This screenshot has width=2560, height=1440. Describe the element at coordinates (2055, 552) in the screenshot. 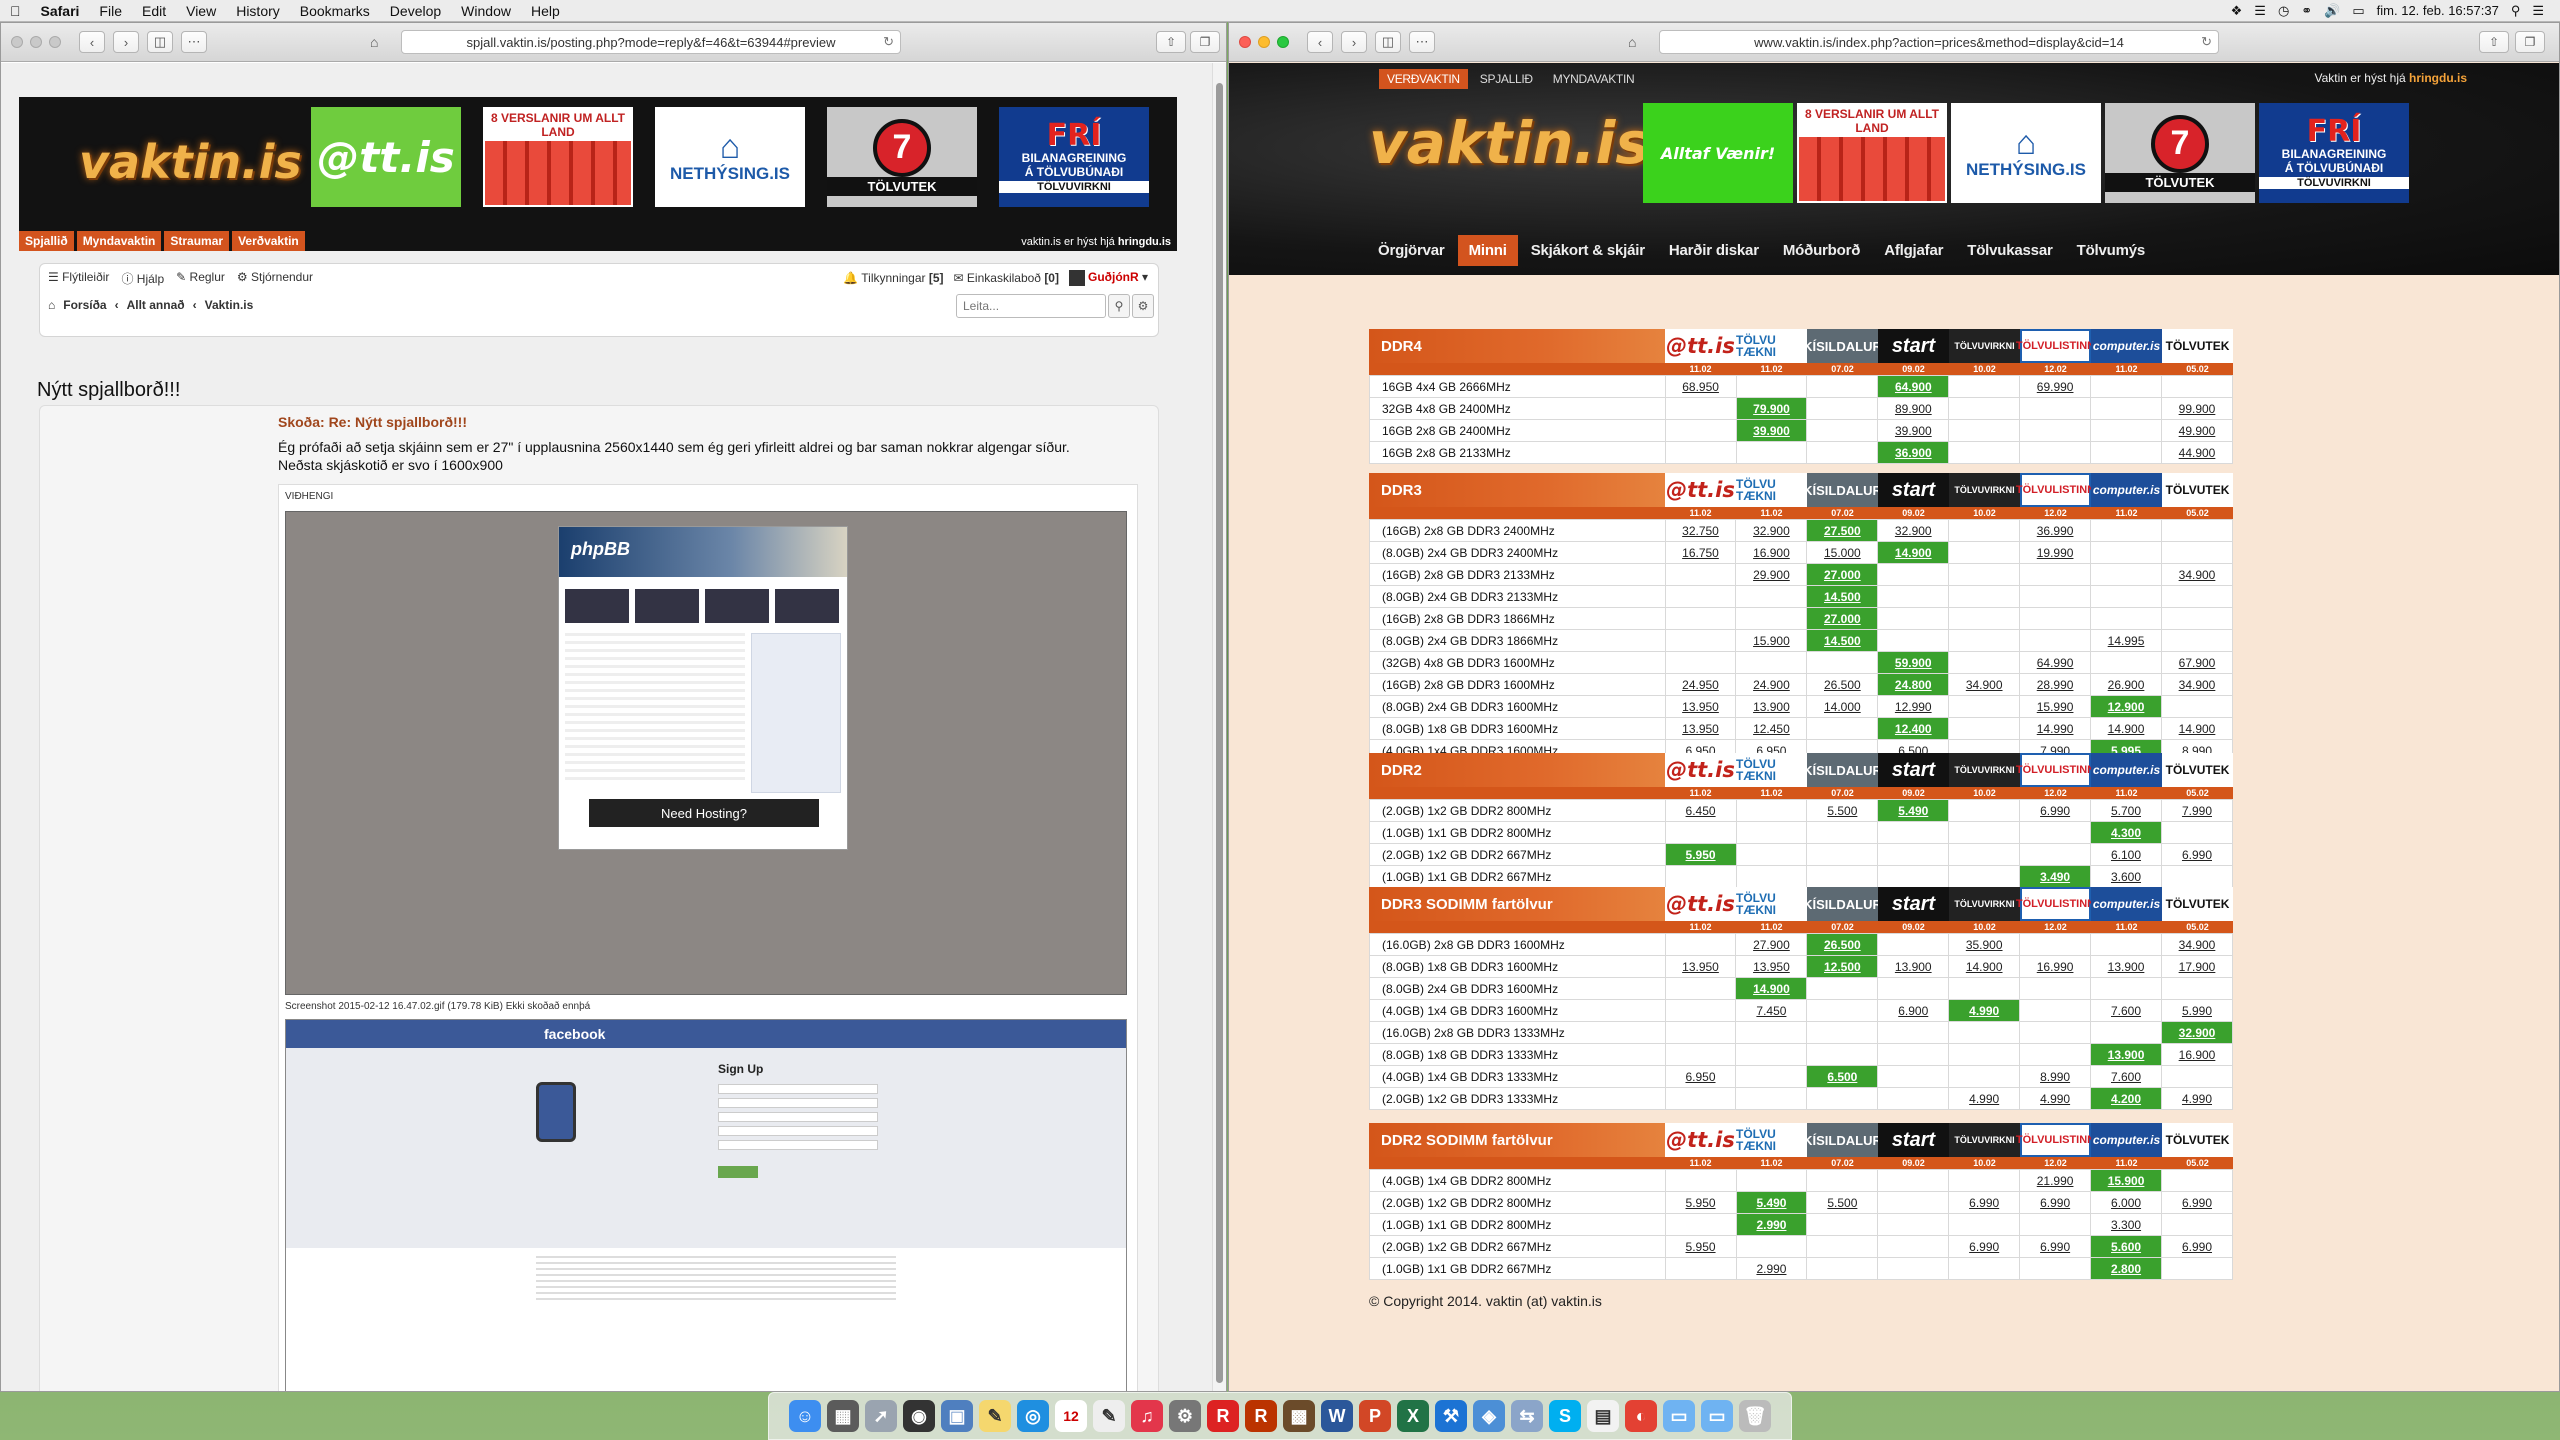

I see `price-cell: 19.990` at that location.